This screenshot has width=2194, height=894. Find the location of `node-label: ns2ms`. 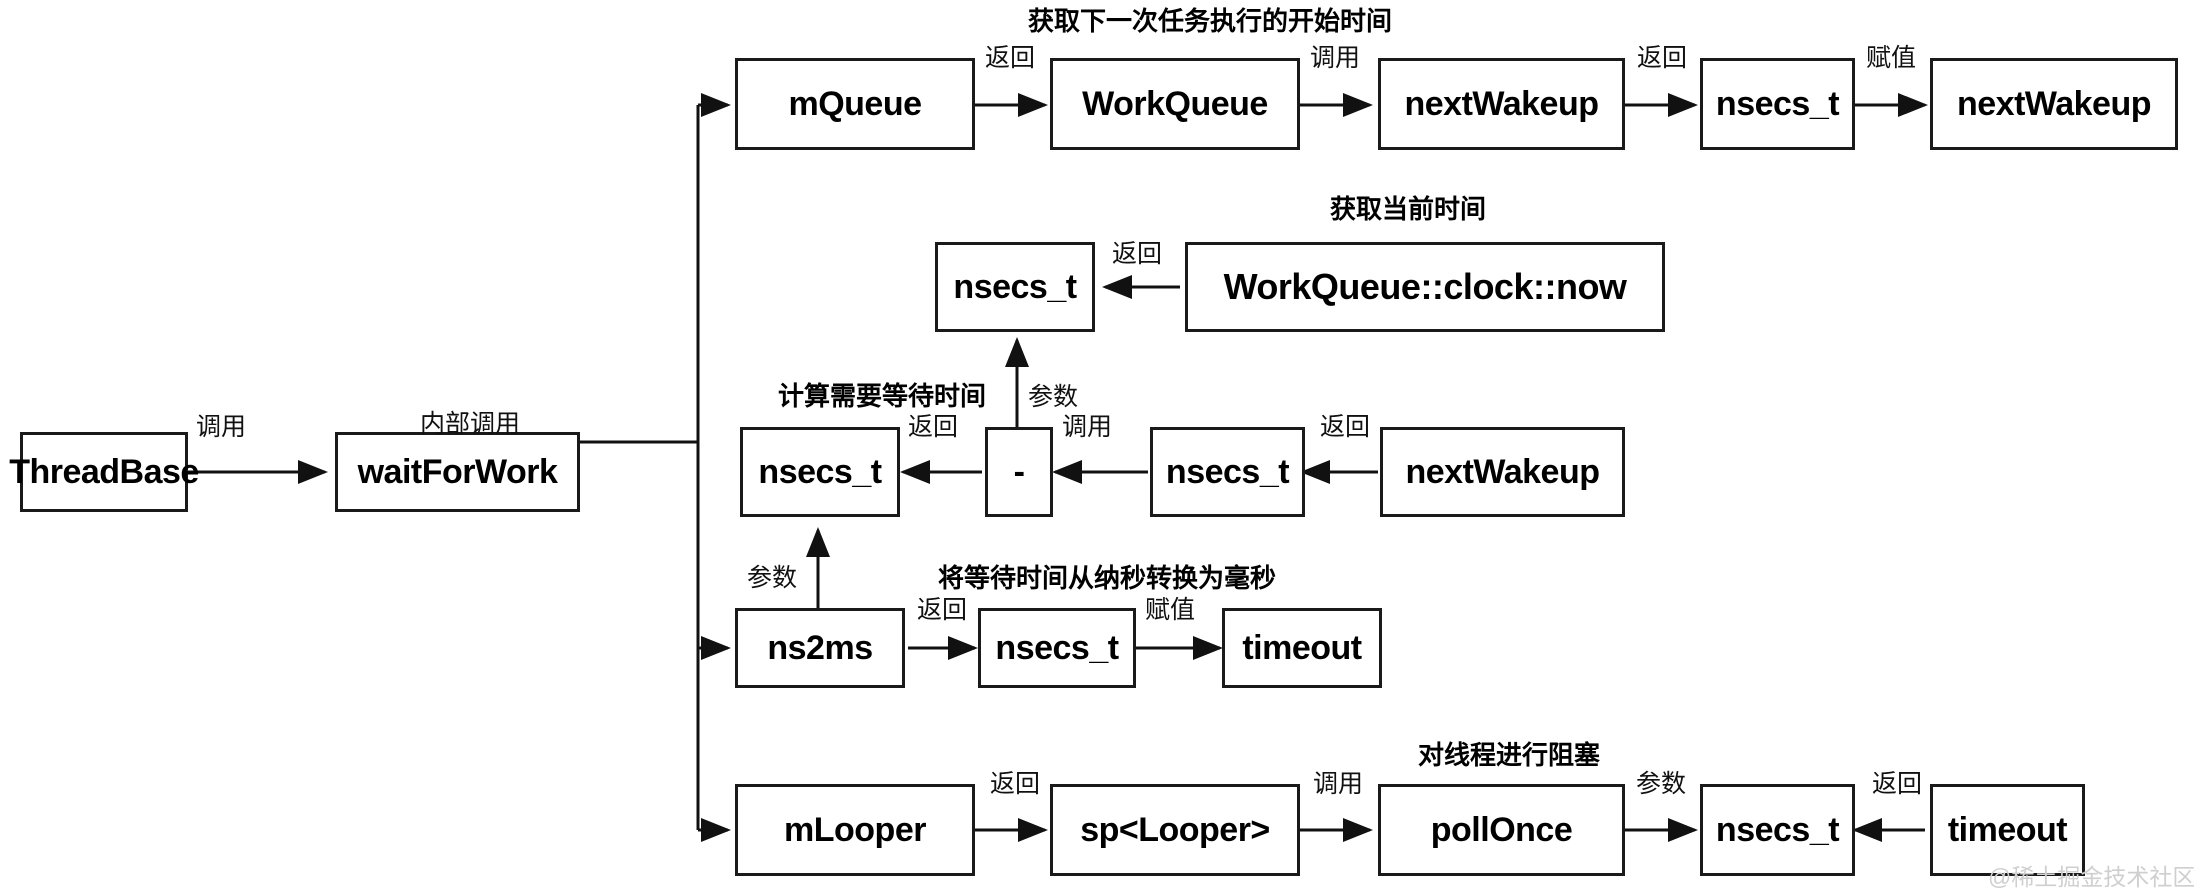

node-label: ns2ms is located at coordinates (820, 648).